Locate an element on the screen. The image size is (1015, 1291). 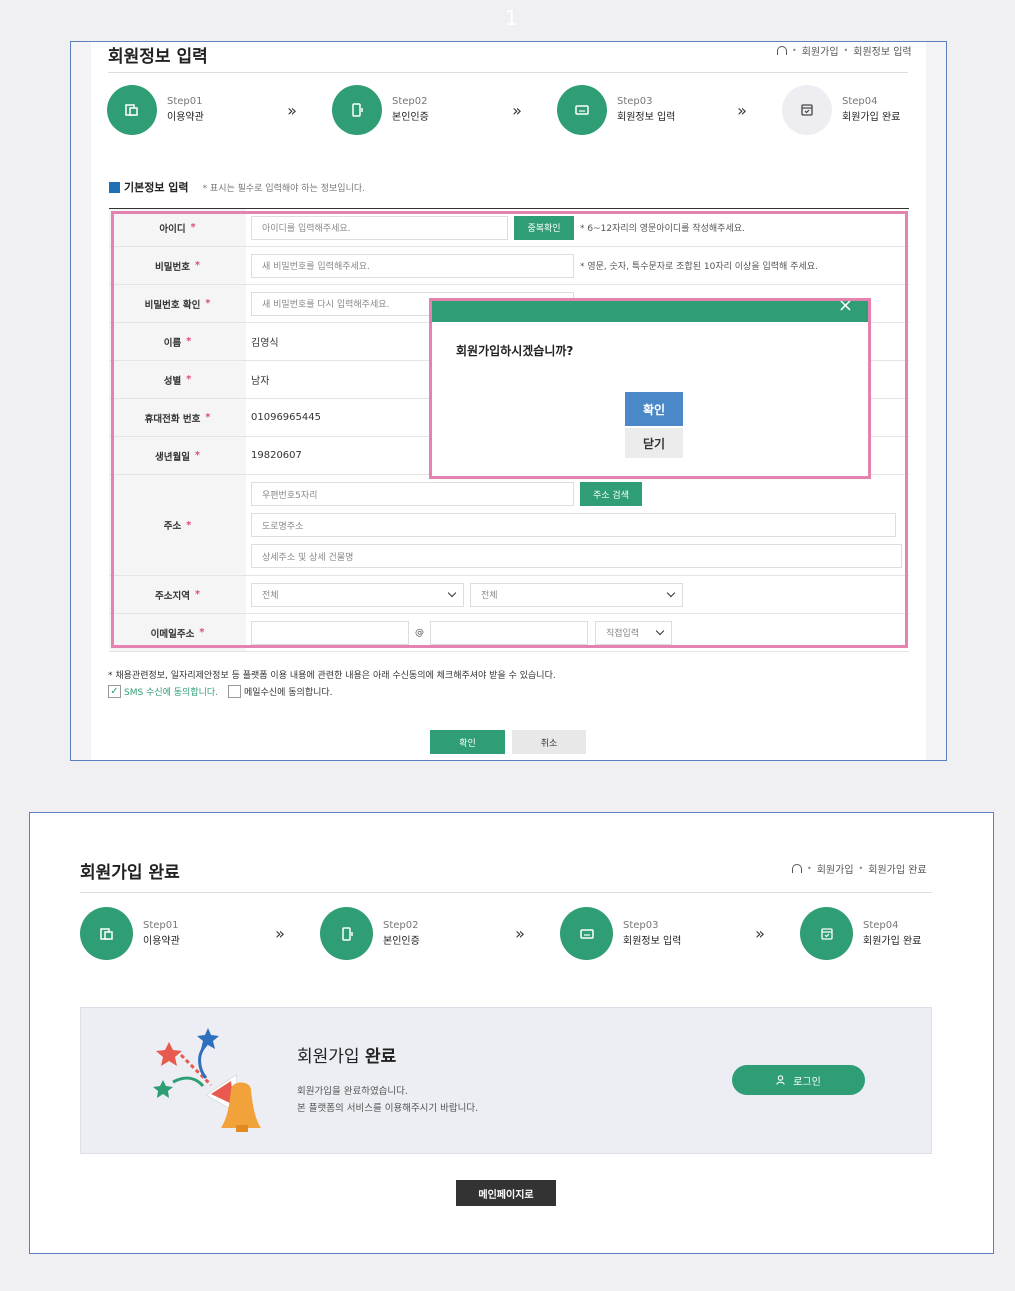
section-title: 기본정보 입력 * 표시는 필수로 입력해야 하는 정보입니다. is located at coordinates (237, 187).